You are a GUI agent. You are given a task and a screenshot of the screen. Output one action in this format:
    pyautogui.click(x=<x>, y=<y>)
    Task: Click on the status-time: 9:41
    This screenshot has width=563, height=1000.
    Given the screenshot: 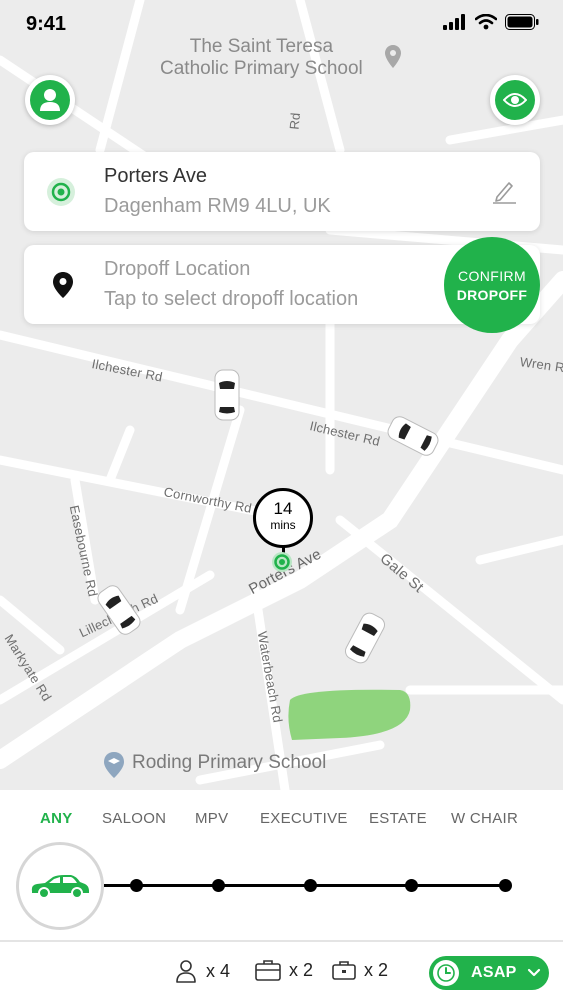 What is the action you would take?
    pyautogui.click(x=46, y=24)
    